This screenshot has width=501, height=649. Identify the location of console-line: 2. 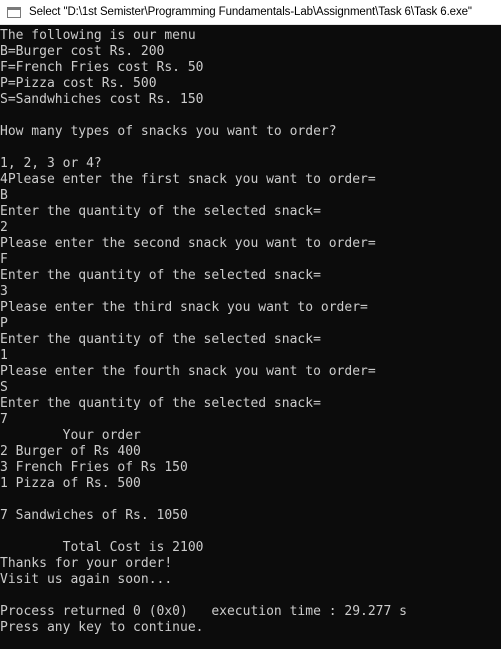
(4, 227).